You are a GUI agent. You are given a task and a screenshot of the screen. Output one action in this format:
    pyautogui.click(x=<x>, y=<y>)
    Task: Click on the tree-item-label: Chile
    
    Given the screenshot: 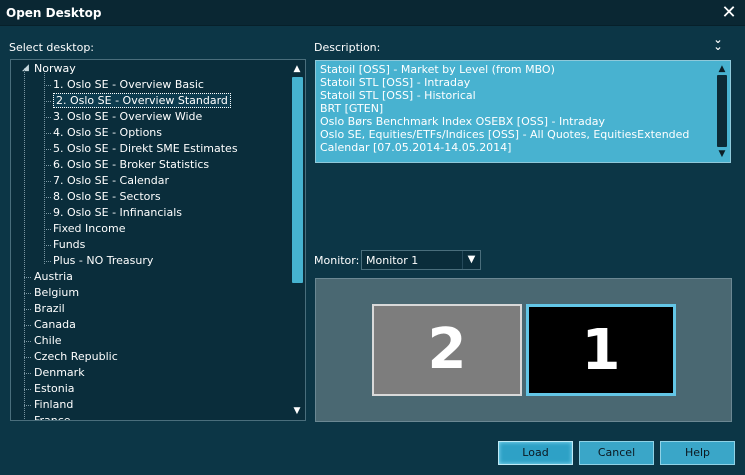 What is the action you would take?
    pyautogui.click(x=48, y=340)
    